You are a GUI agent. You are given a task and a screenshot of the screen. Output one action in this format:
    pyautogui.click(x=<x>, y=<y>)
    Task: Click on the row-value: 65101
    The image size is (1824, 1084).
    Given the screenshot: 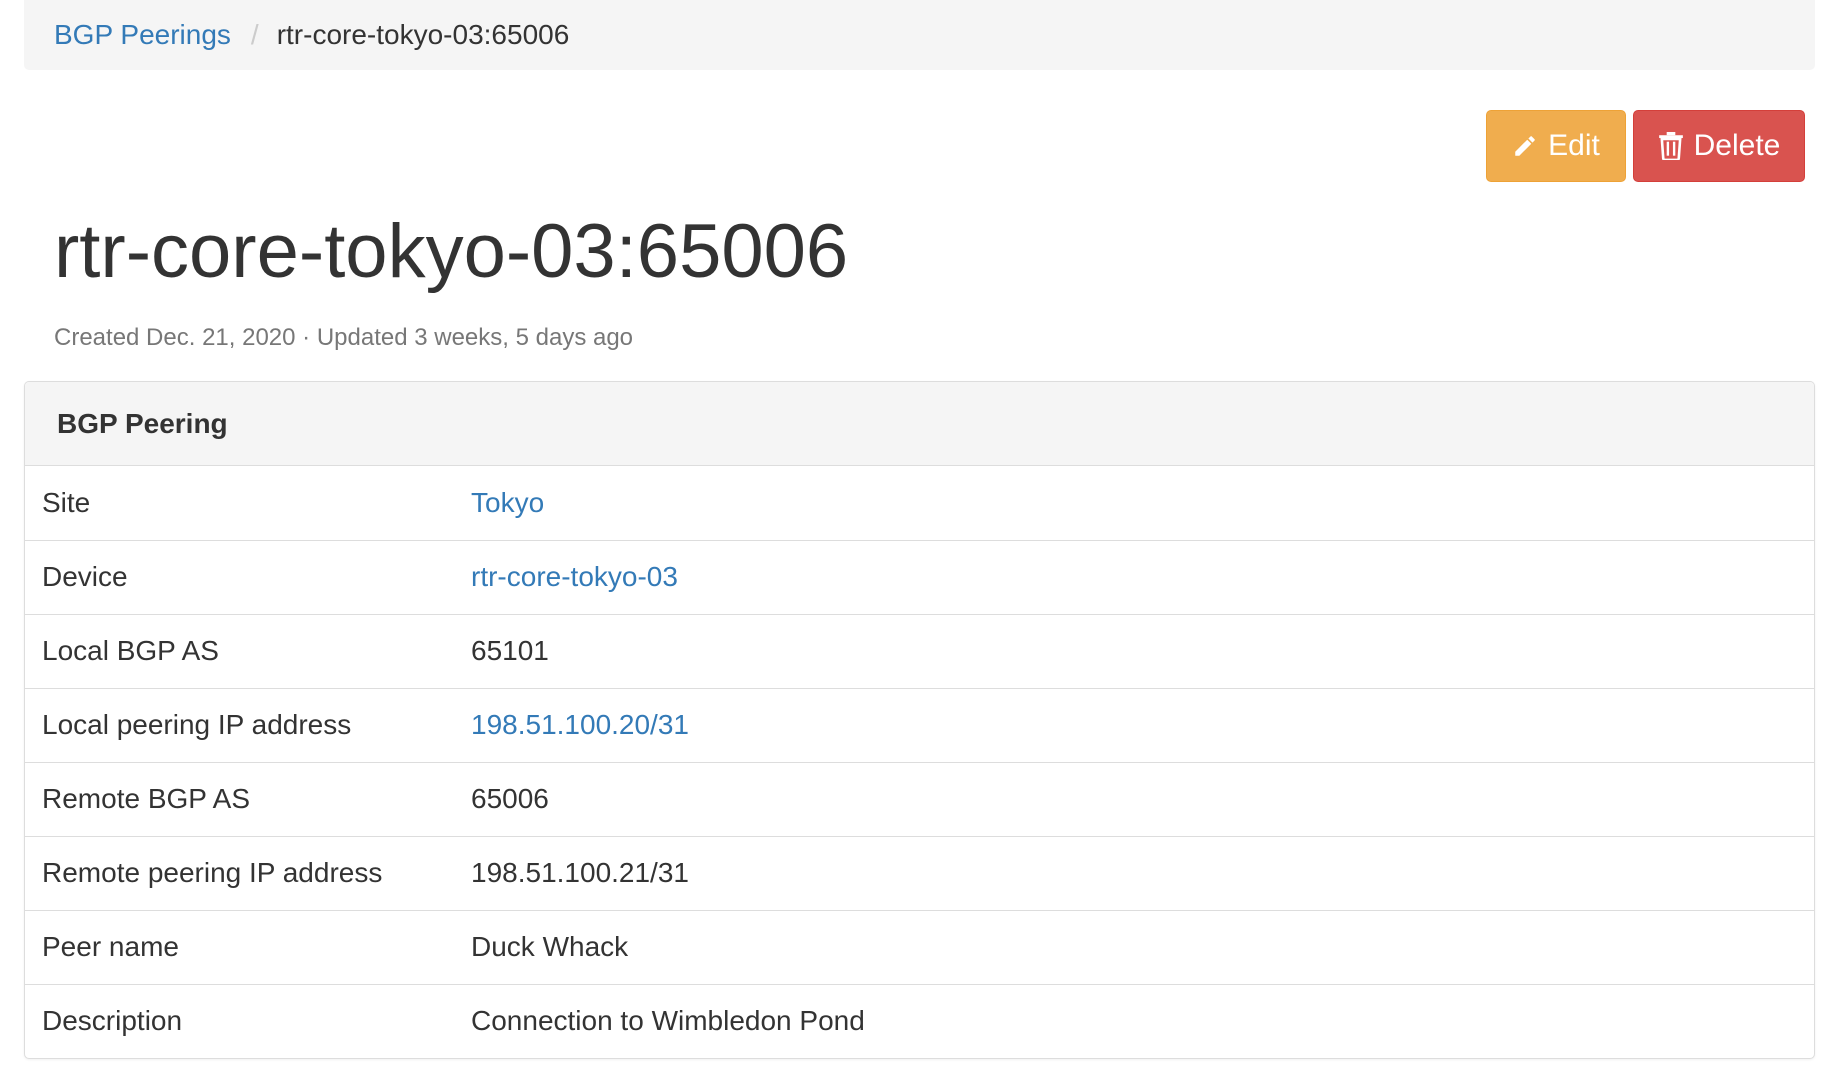 What is the action you would take?
    pyautogui.click(x=1142, y=650)
    